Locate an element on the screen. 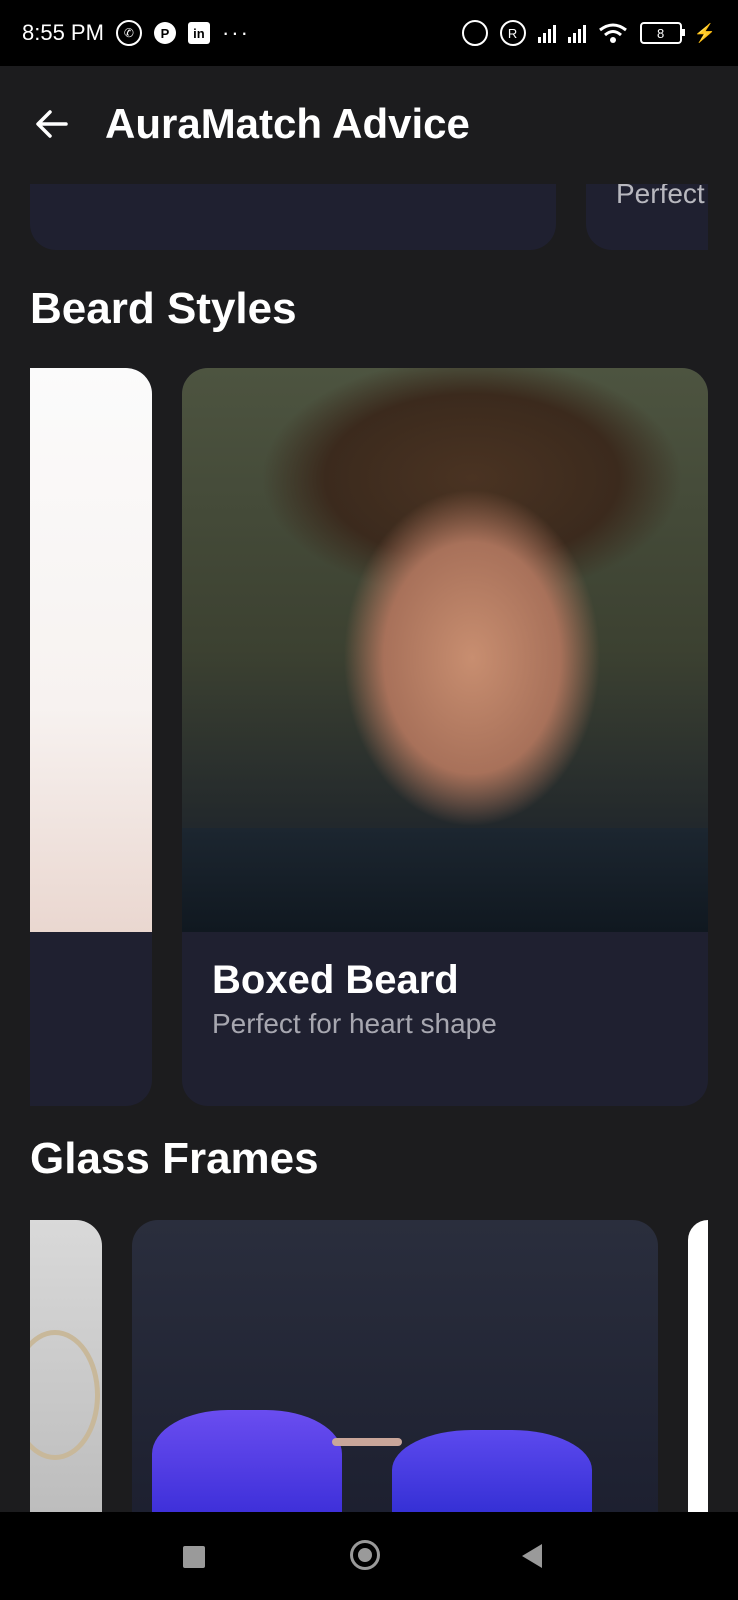  glasses-bridge is located at coordinates (367, 1442).